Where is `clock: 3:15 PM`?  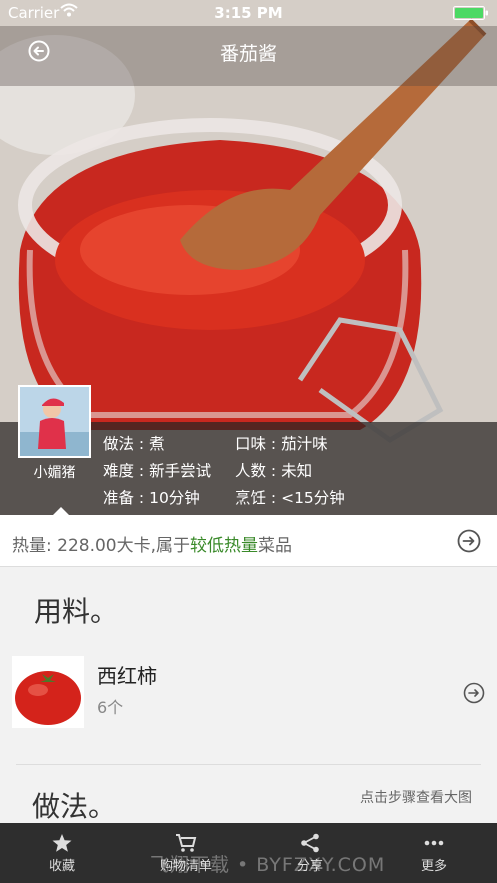
clock: 3:15 PM is located at coordinates (248, 13).